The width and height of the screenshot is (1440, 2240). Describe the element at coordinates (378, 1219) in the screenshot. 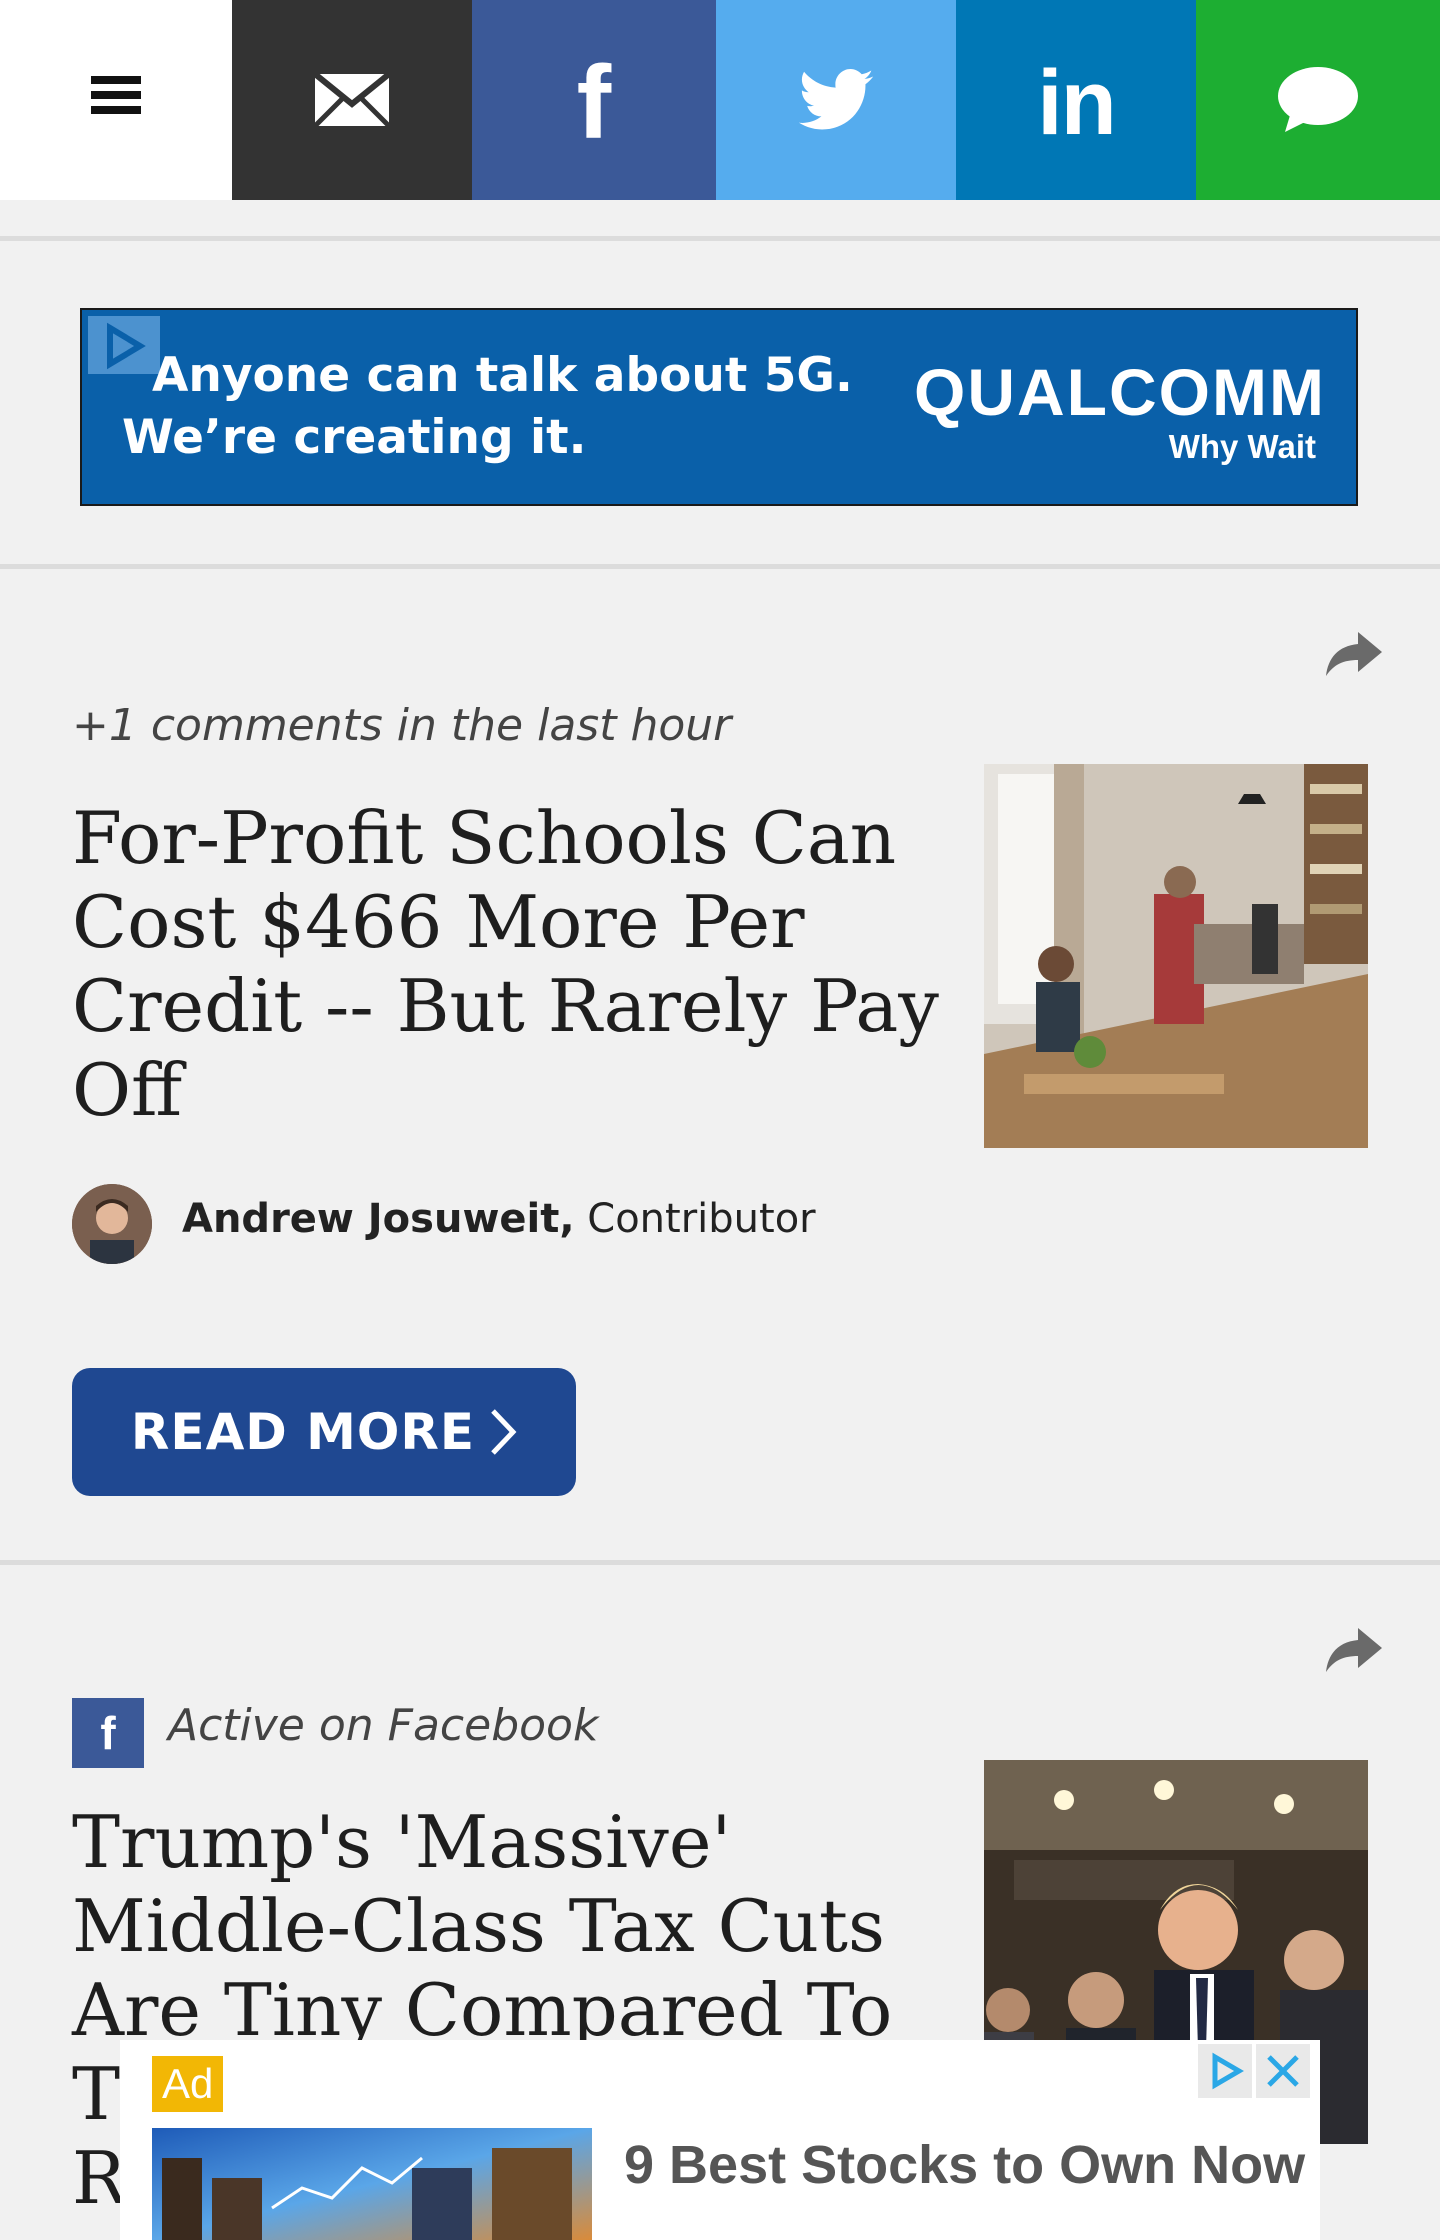

I see `author-name: Andrew Josuweit,` at that location.